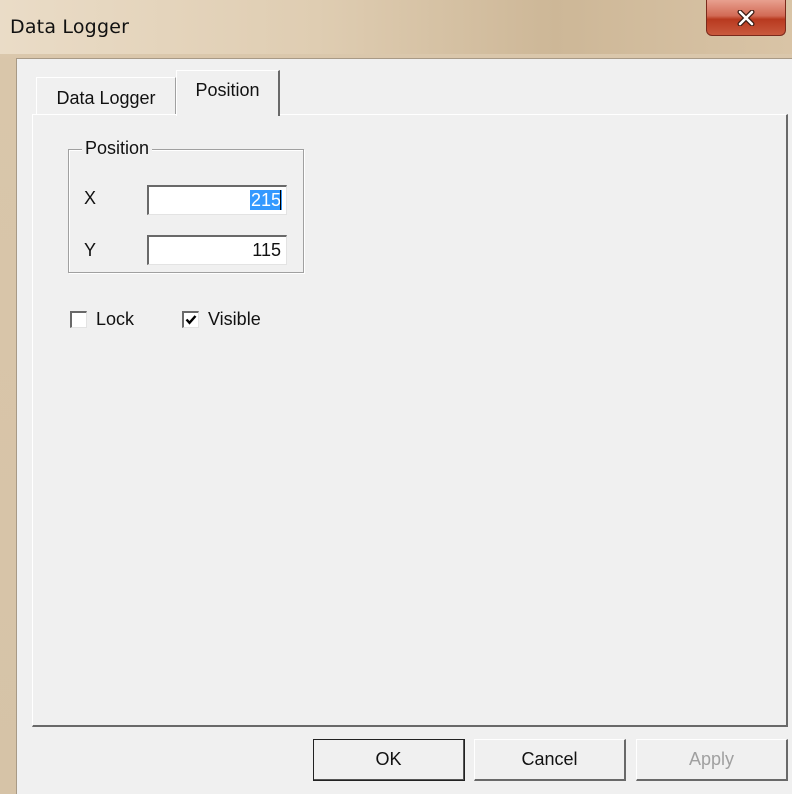 The width and height of the screenshot is (792, 794). What do you see at coordinates (78, 319) in the screenshot?
I see `lock-checkbox` at bounding box center [78, 319].